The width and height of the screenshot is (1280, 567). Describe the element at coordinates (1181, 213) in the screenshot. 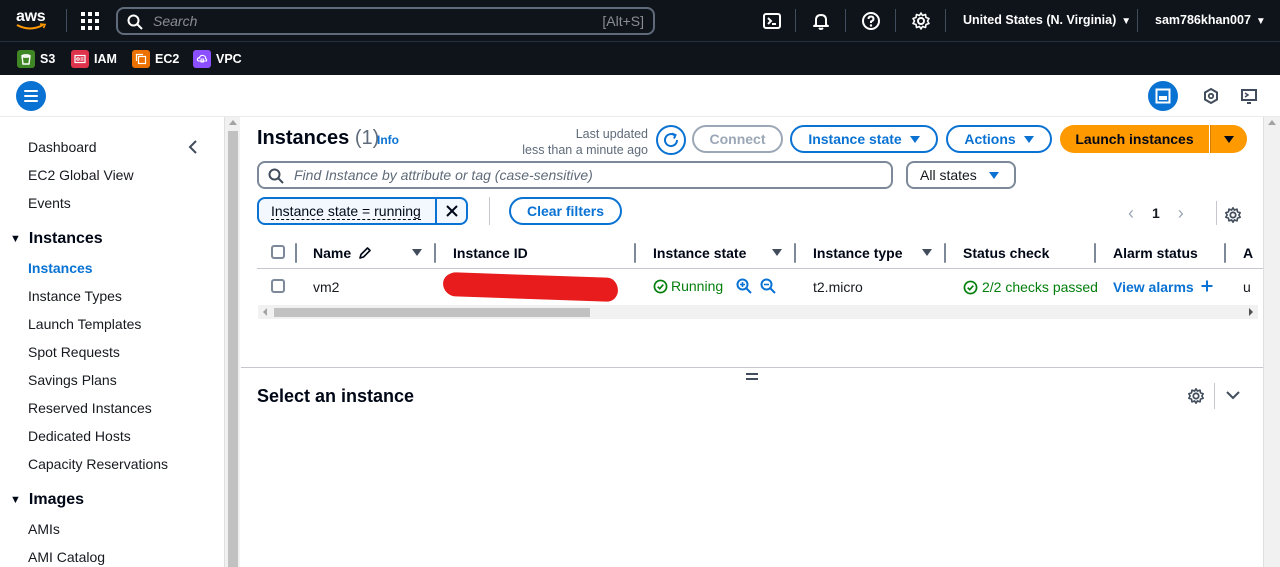

I see `chevron-right-icon: ›` at that location.